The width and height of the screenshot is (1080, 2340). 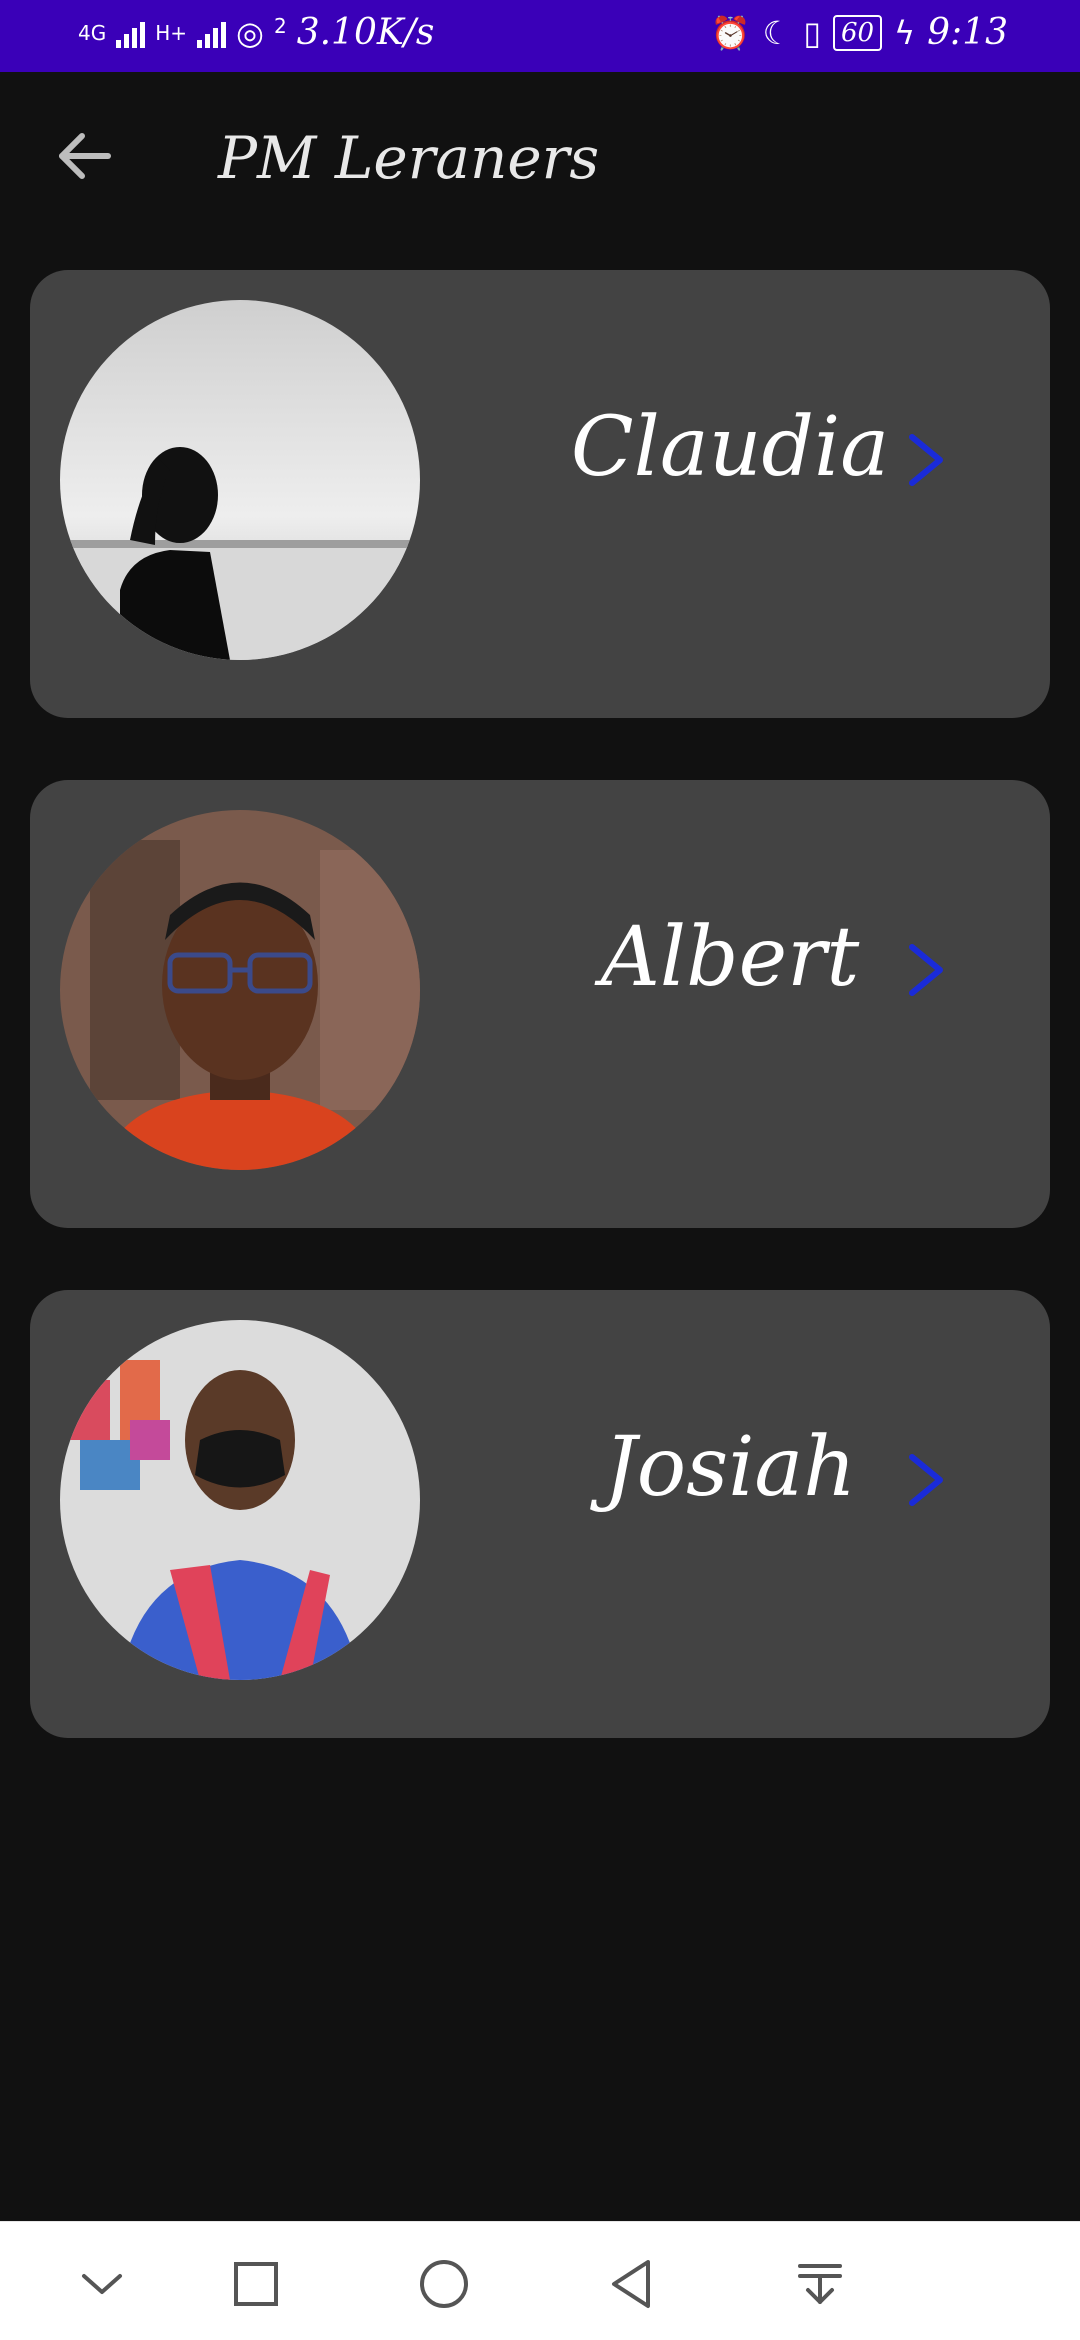 I want to click on app-bar: PM Leraners, so click(x=540, y=157).